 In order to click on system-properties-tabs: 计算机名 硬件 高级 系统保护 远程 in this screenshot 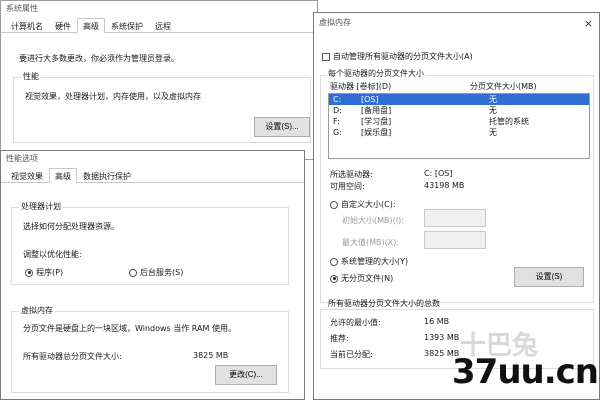, I will do `click(159, 25)`.